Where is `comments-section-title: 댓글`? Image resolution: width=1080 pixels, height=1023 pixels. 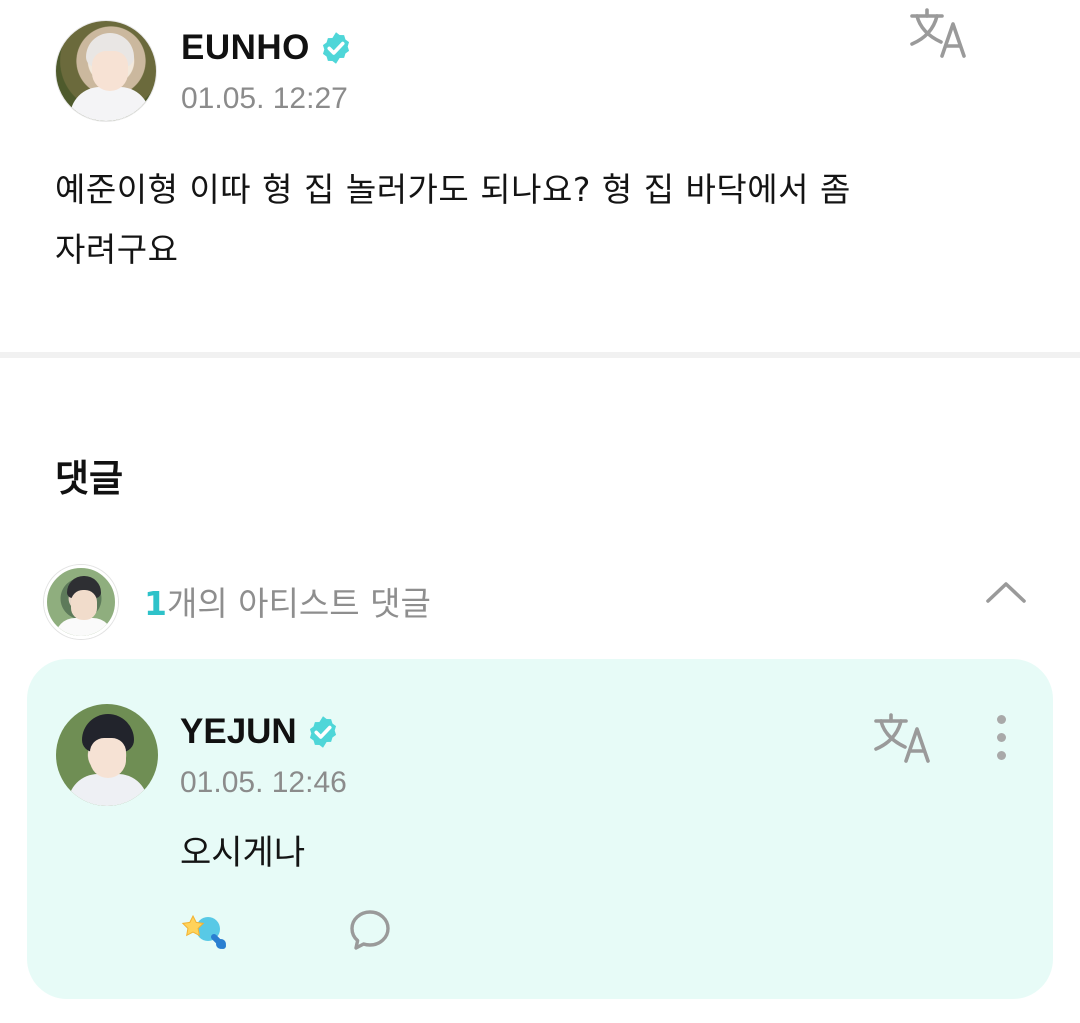 comments-section-title: 댓글 is located at coordinates (89, 478).